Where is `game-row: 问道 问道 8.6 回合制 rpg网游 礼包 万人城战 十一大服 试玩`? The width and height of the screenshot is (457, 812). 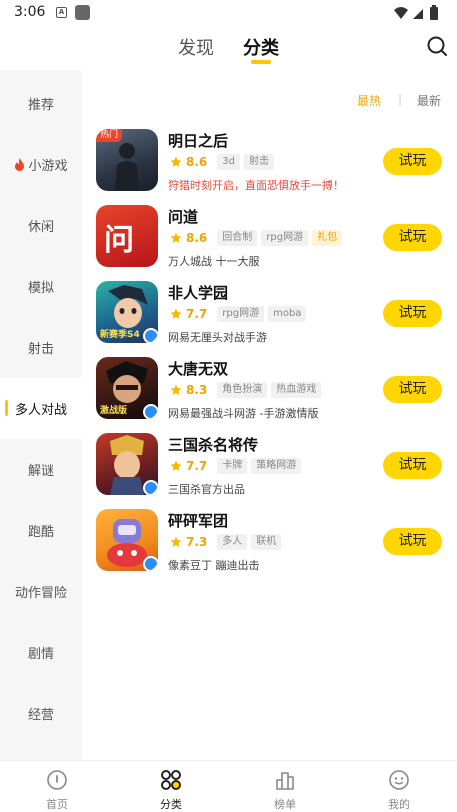
game-row: 问道 问道 8.6 回合制 rpg网游 礼包 万人城战 十一大服 试玩 is located at coordinates (269, 243).